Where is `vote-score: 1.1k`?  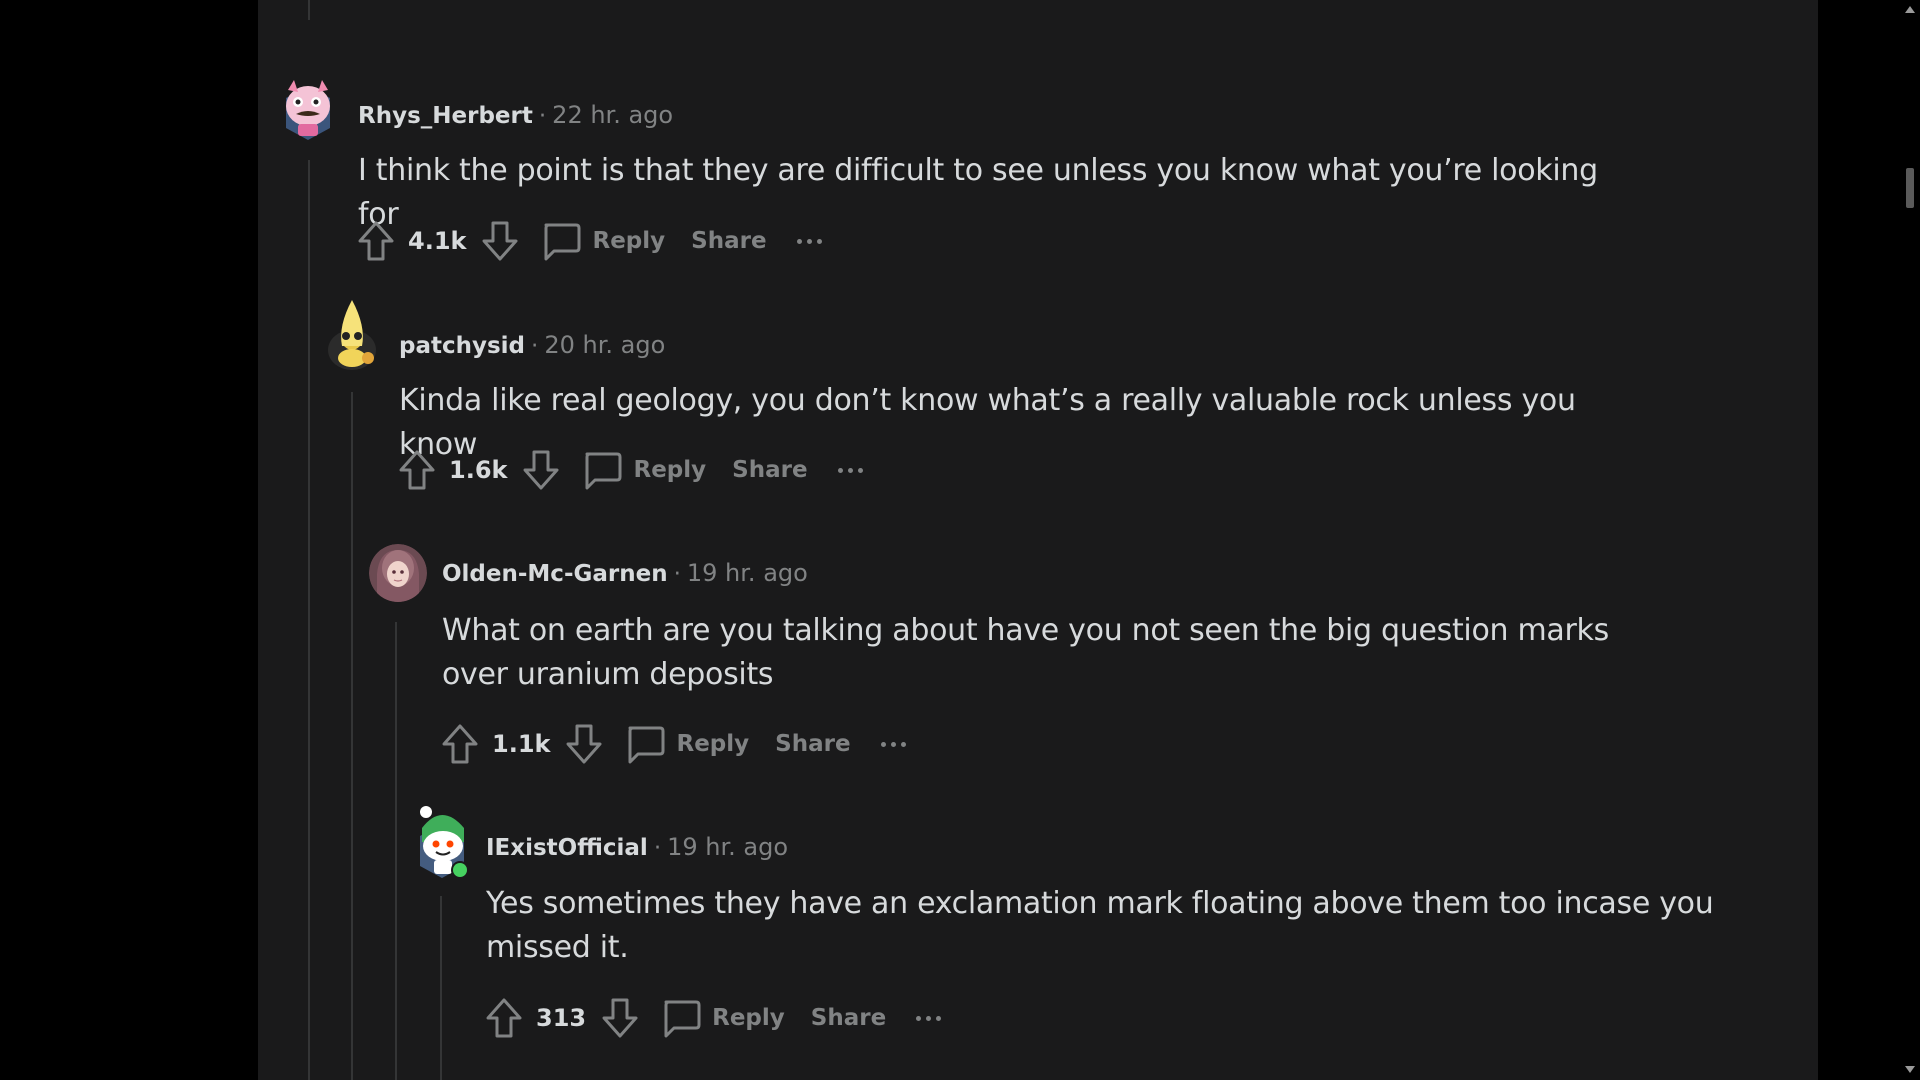
vote-score: 1.1k is located at coordinates (521, 744).